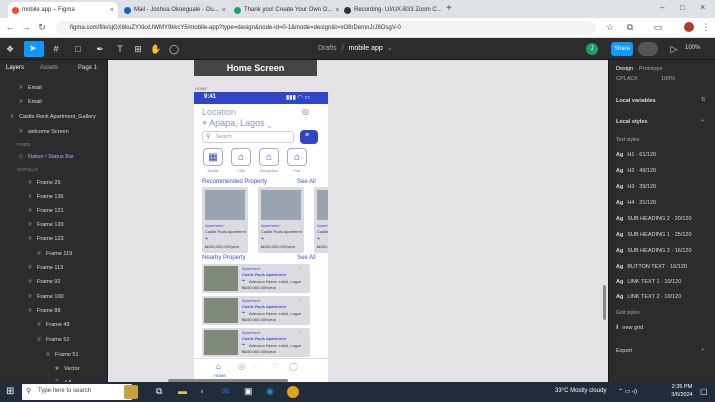 This screenshot has height=402, width=715. I want to click on layer-row: ★ Vector, so click(53, 369).